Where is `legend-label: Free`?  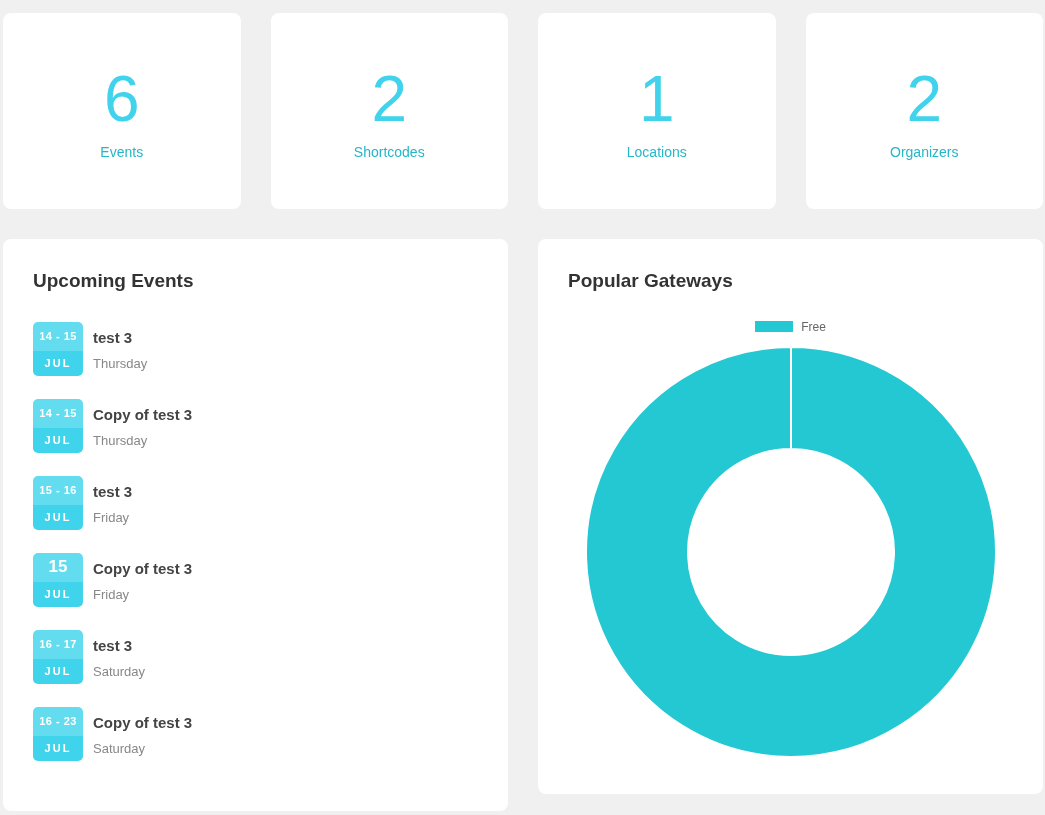
legend-label: Free is located at coordinates (813, 327).